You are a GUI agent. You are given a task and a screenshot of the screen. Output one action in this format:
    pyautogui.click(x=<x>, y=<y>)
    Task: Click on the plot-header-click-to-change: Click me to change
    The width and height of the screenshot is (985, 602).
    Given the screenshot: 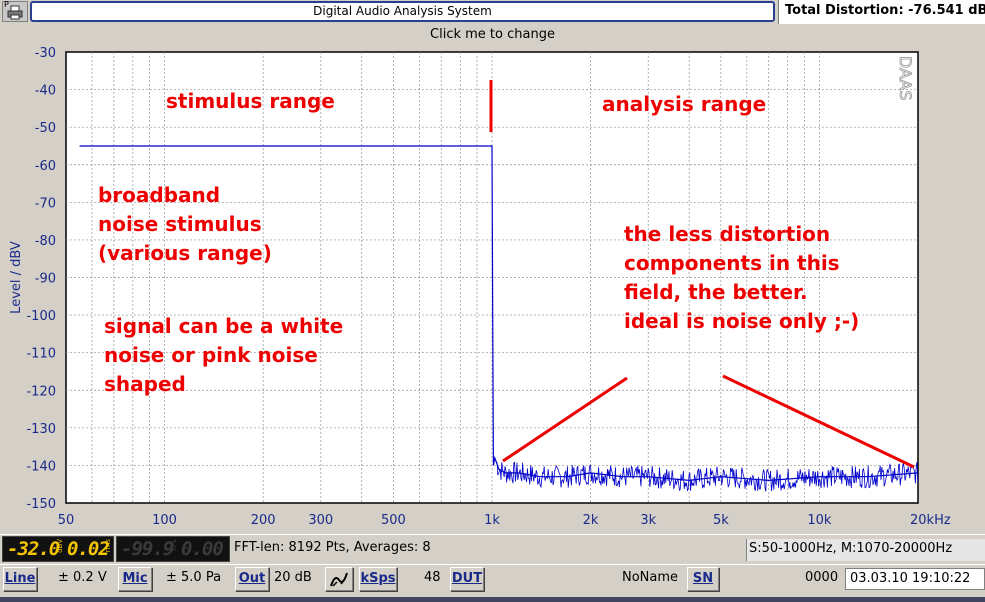 What is the action you would take?
    pyautogui.click(x=492, y=34)
    